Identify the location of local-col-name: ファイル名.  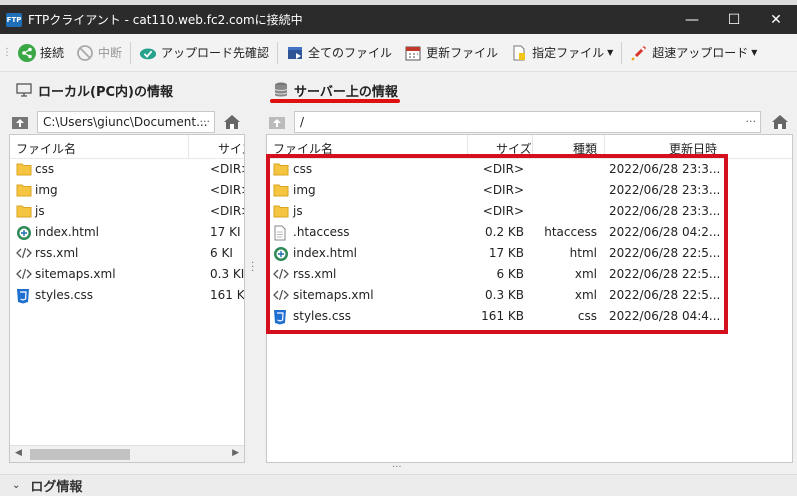
(46, 148).